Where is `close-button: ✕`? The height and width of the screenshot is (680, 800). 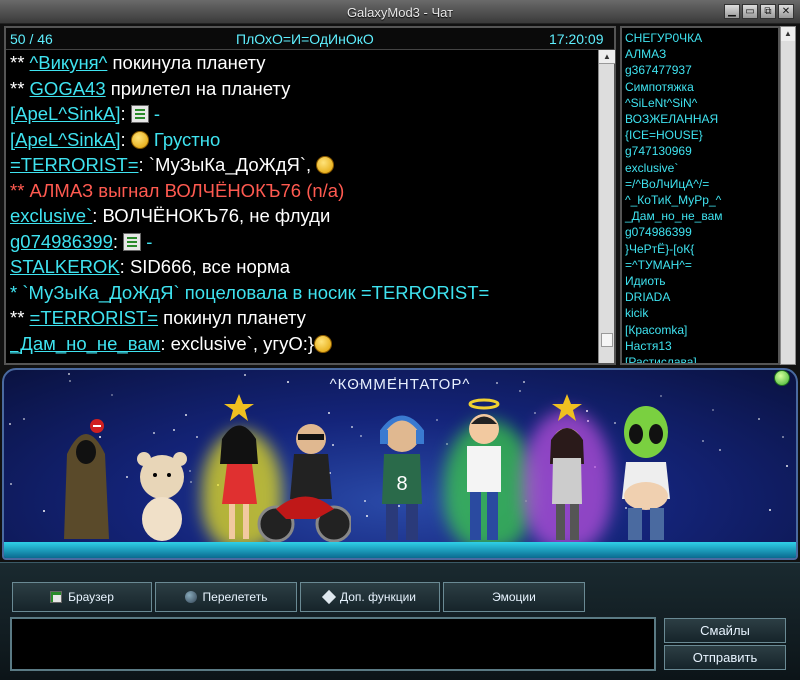 close-button: ✕ is located at coordinates (786, 11).